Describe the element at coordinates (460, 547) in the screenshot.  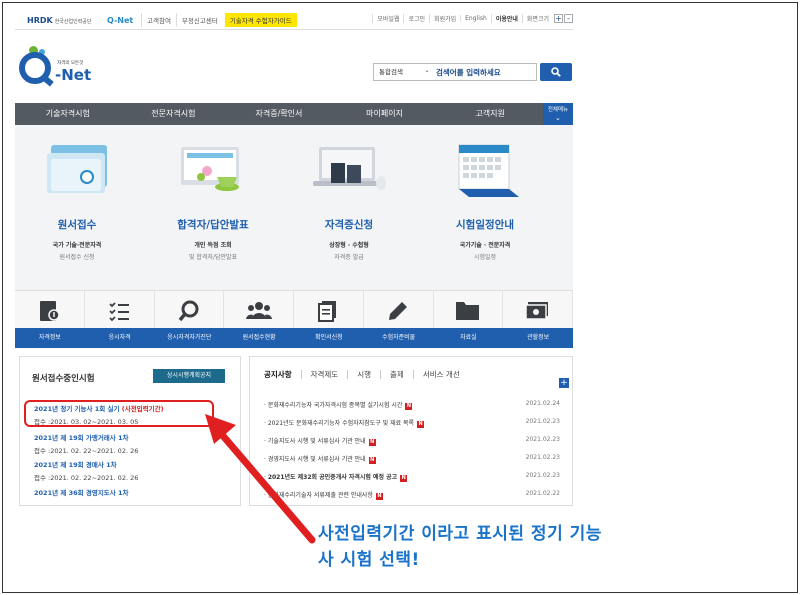
I see `annotation-text: 사전입력기간 이라고 표시된 정기 기능 사 시험 선택!` at that location.